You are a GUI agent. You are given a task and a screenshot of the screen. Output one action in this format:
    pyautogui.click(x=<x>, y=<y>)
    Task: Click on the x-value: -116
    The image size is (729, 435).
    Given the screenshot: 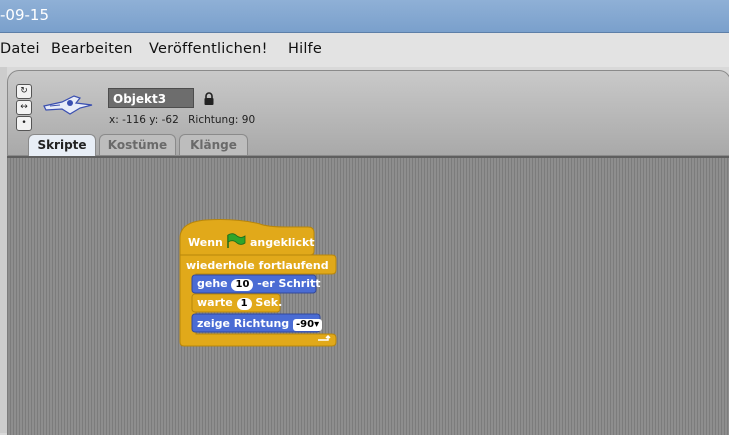 What is the action you would take?
    pyautogui.click(x=134, y=120)
    